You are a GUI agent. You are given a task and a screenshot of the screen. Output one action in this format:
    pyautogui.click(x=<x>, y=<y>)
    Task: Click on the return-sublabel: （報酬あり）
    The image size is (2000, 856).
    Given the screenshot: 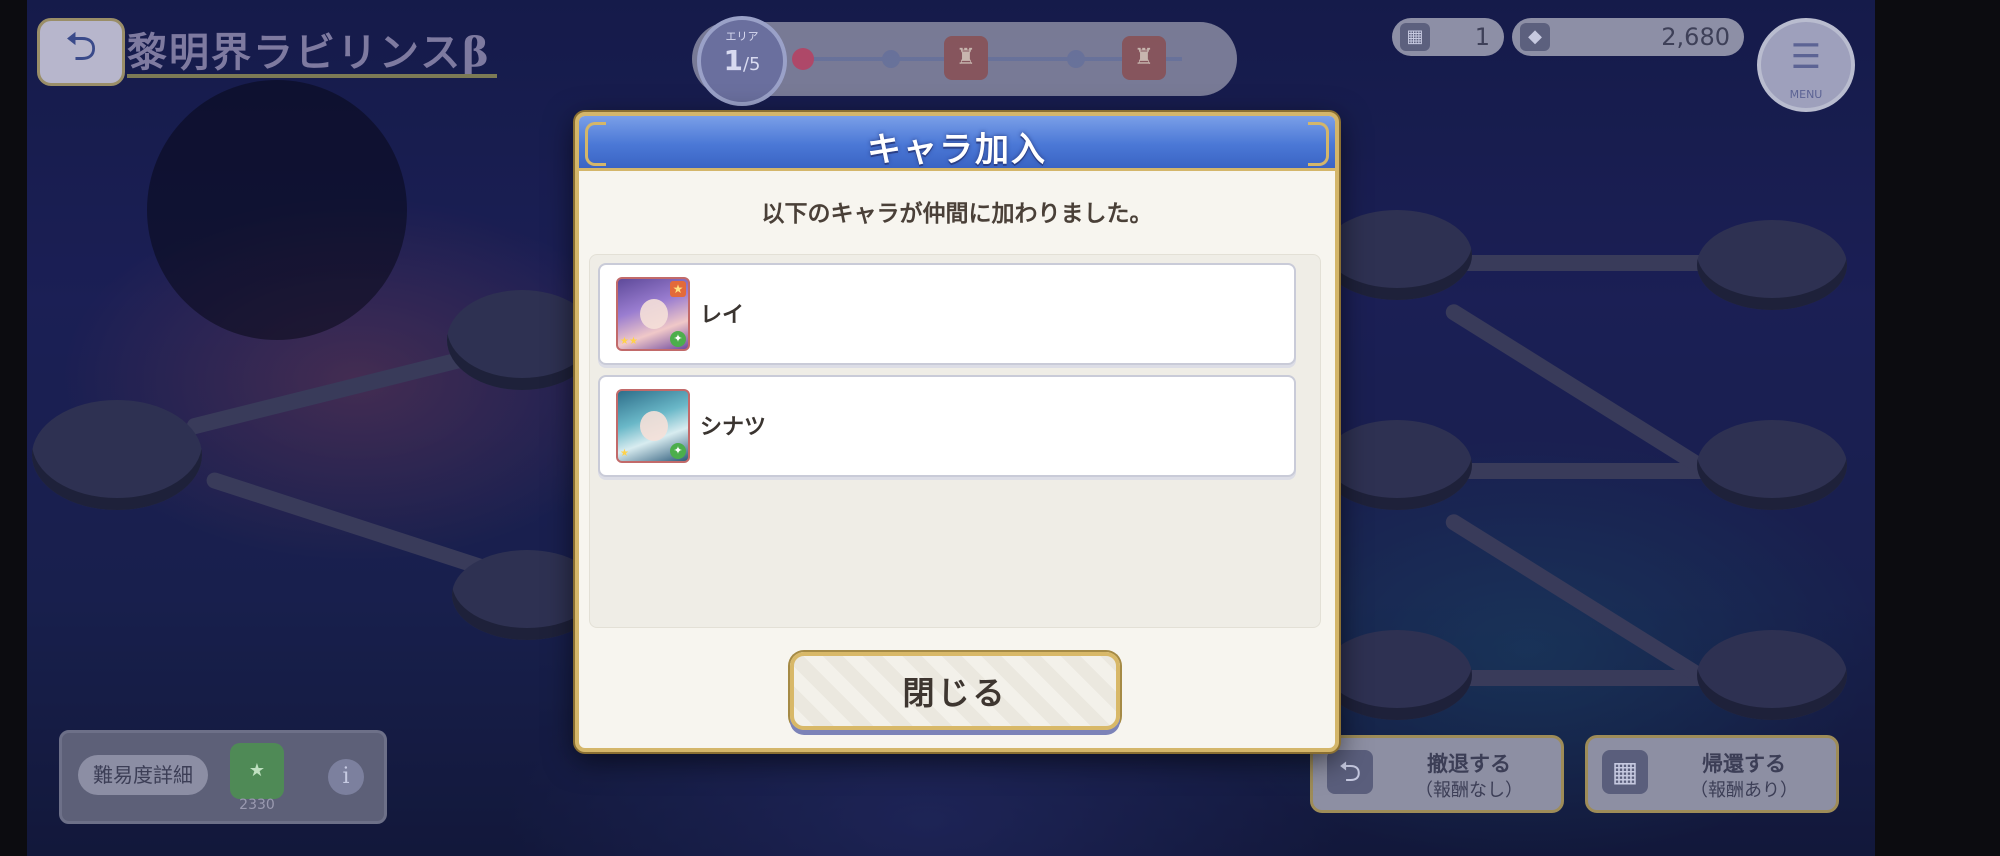 What is the action you would take?
    pyautogui.click(x=1744, y=790)
    